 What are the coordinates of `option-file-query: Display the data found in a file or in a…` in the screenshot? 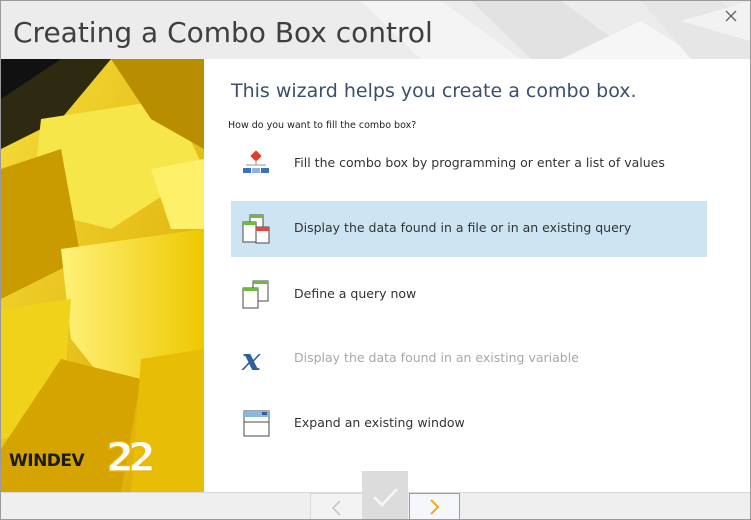 It's located at (469, 229).